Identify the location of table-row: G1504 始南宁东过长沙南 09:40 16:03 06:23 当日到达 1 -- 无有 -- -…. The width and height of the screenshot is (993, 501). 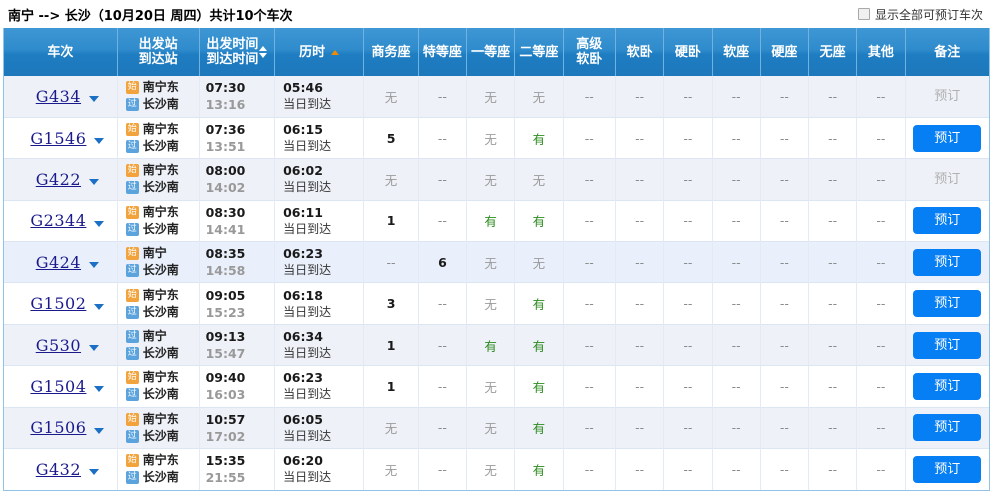
(496, 386).